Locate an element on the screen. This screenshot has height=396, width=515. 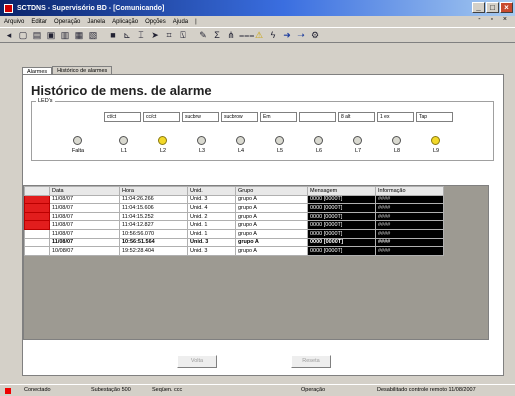
cell-time: 11:04:12.827 is located at coordinates (153, 225).